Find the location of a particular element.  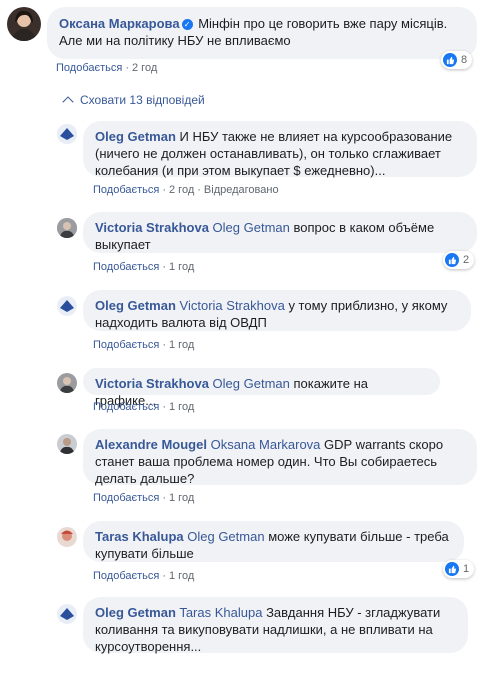

hide-replies-button: Сховати 13 відповідей is located at coordinates (133, 100).